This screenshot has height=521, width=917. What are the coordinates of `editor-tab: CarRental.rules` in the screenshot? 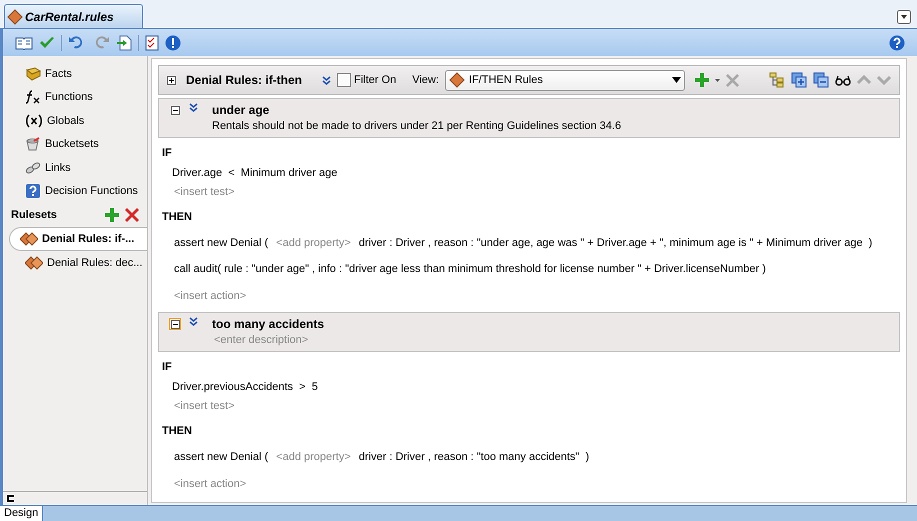 It's located at (73, 16).